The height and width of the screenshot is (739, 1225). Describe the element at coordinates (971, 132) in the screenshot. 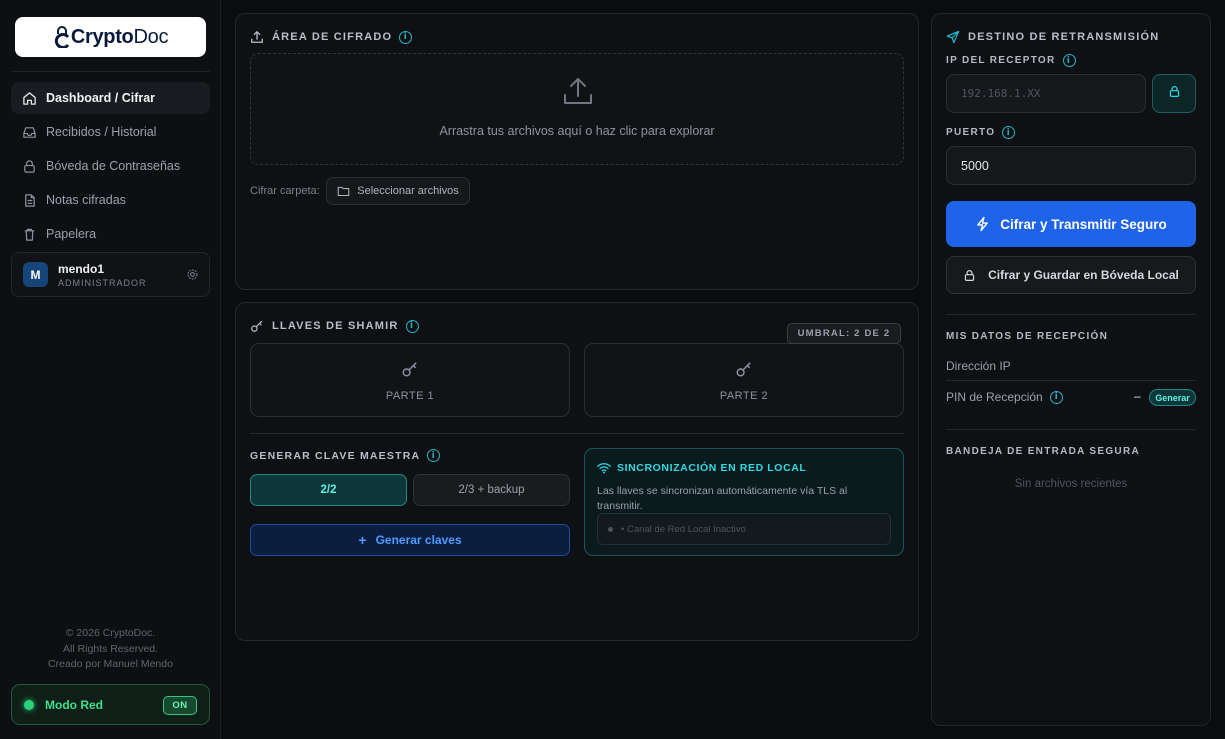

I see `port-label: PUERTO` at that location.